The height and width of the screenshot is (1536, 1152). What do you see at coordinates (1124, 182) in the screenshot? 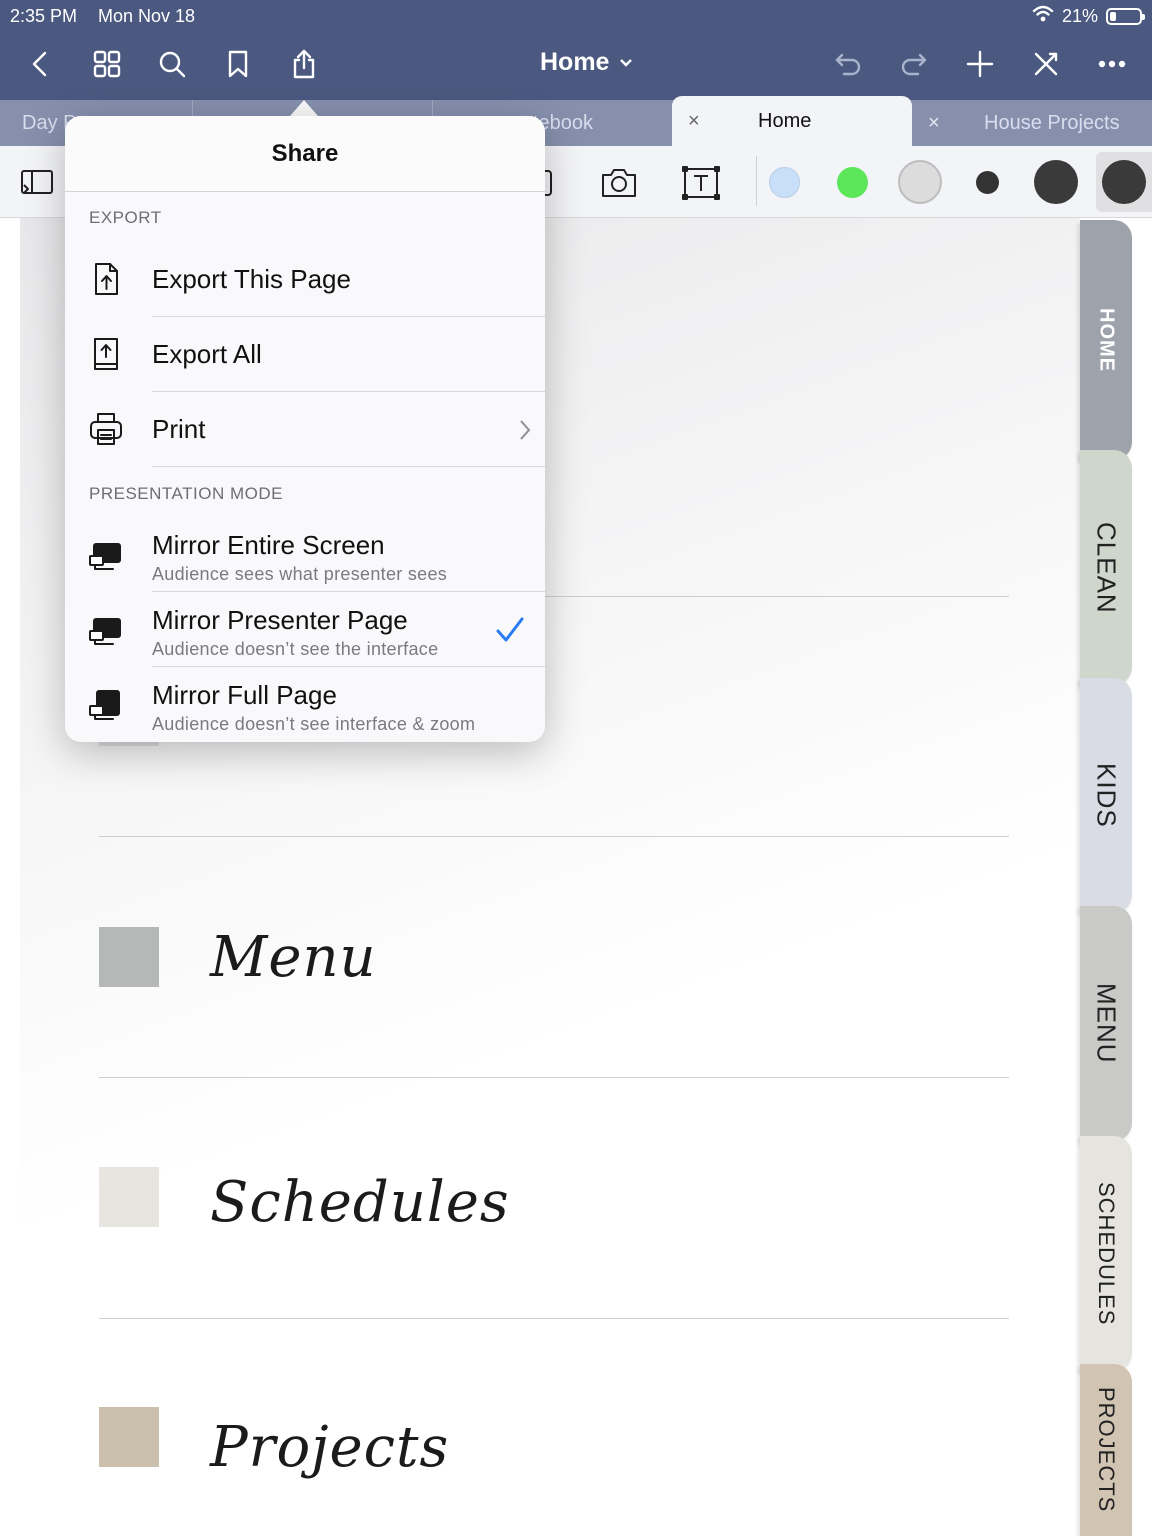
I see `pen-size-large` at bounding box center [1124, 182].